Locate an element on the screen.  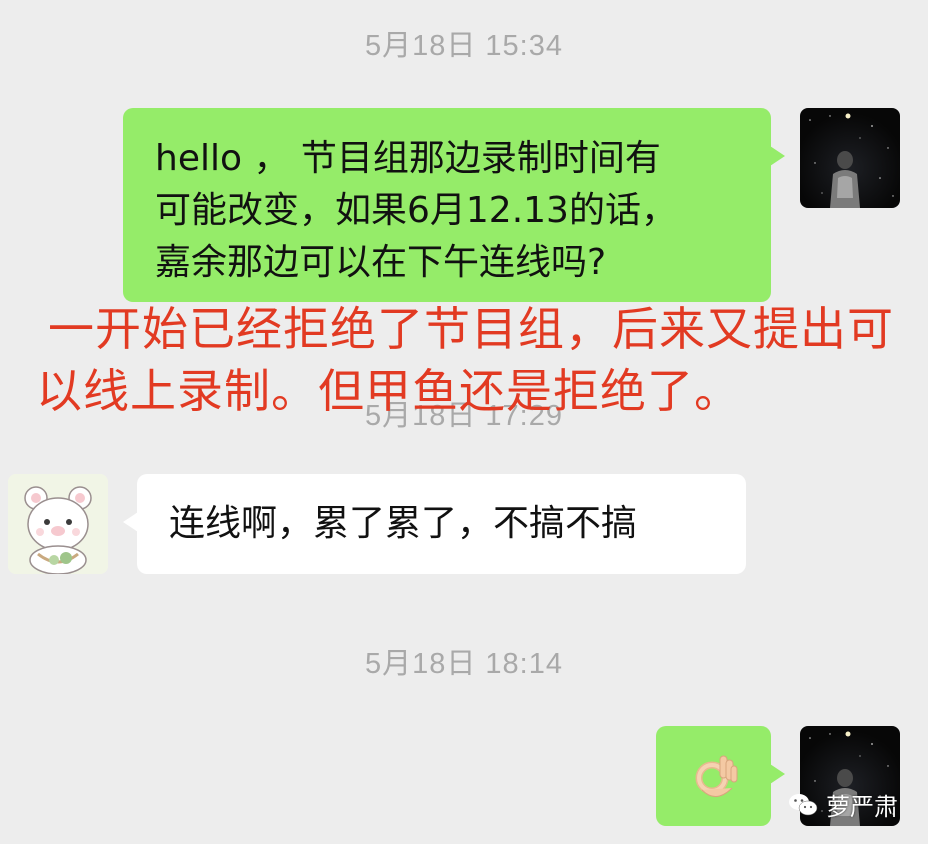
watermark: 萝严肃 is located at coordinates (843, 804).